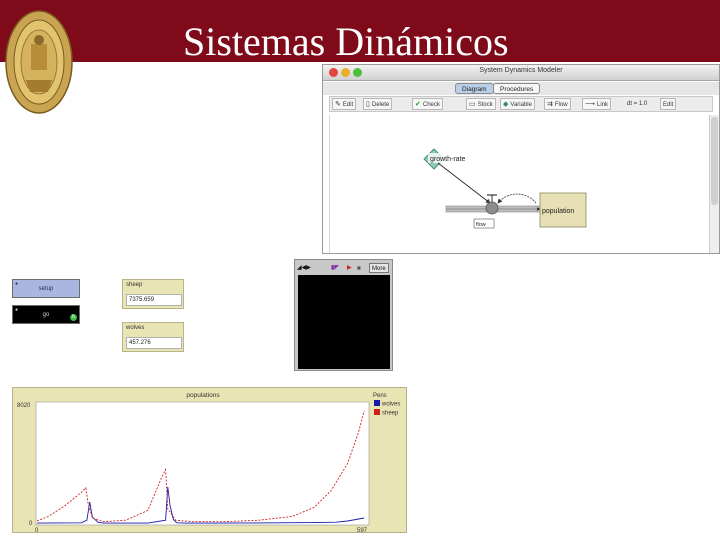 Image resolution: width=720 pixels, height=540 pixels. I want to click on y-tick-min: 0, so click(31, 524).